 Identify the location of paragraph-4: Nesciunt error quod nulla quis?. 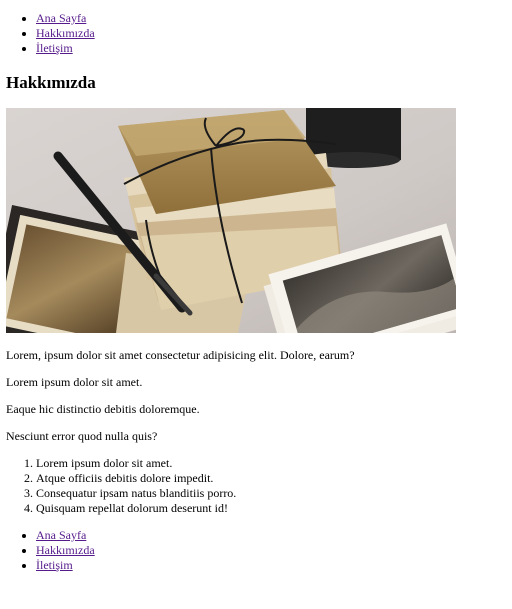
(82, 436).